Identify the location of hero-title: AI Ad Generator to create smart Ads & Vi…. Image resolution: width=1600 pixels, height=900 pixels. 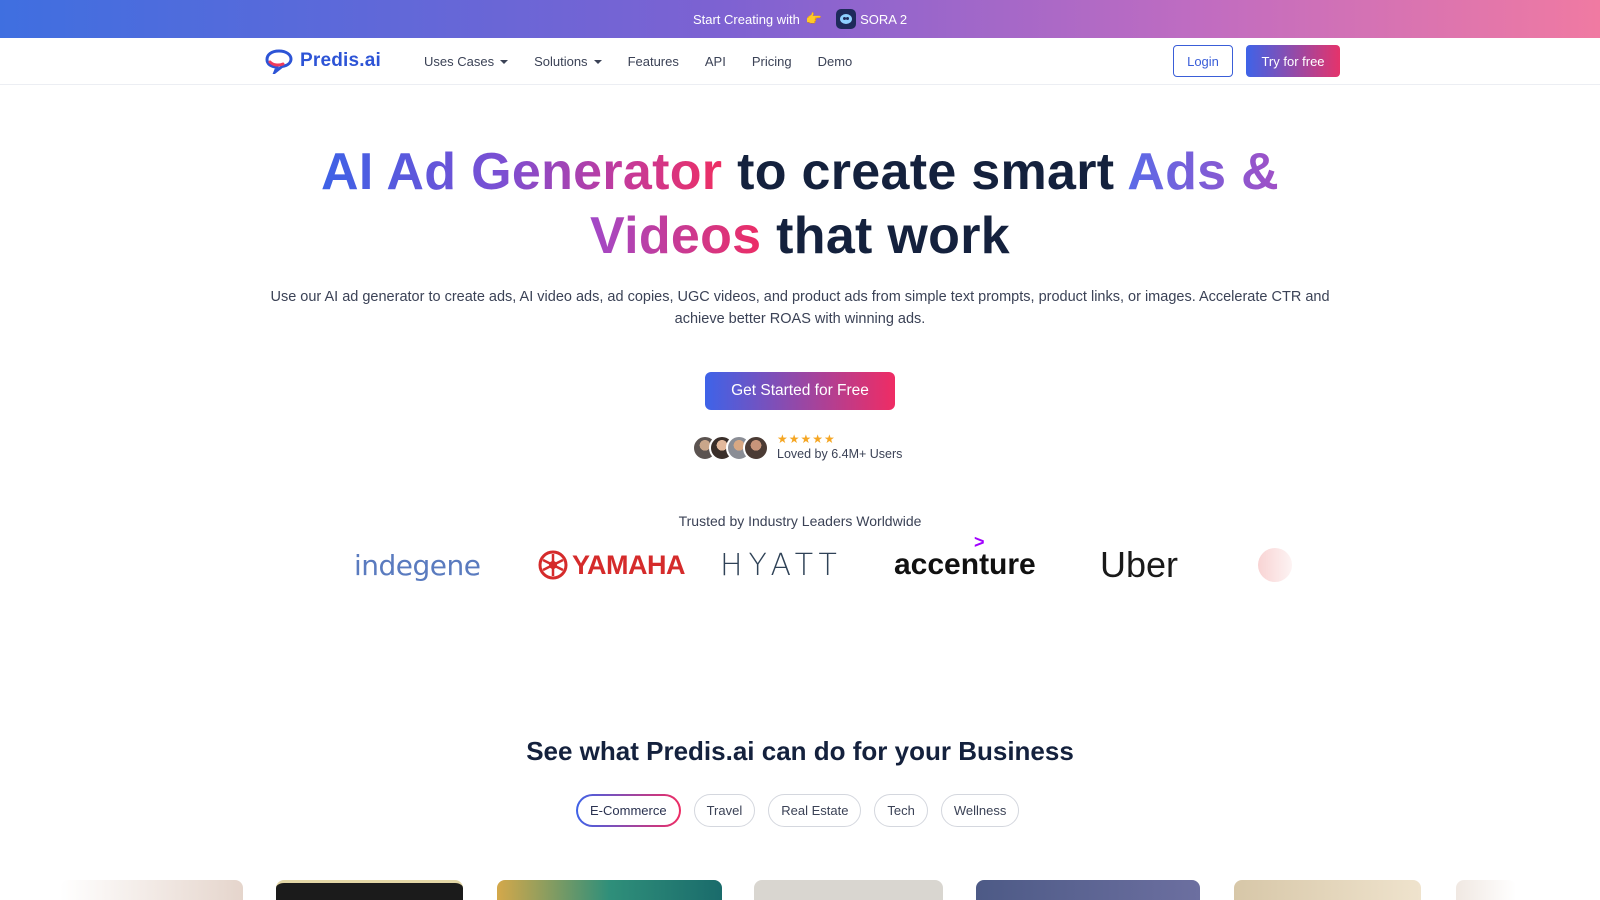
(800, 204).